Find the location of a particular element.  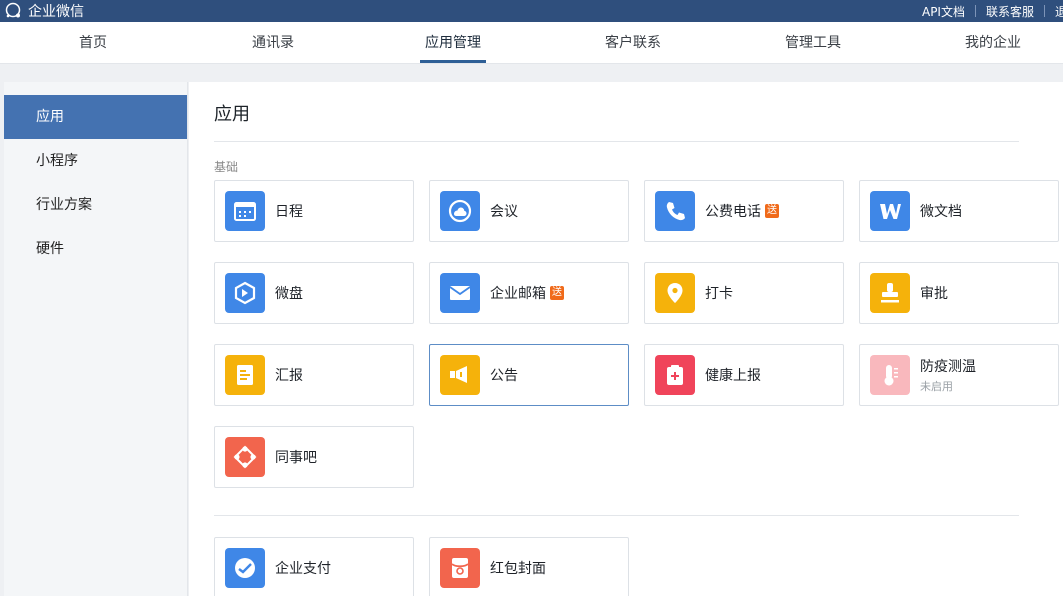

contact-support-link: 联系客服 is located at coordinates (1010, 11).